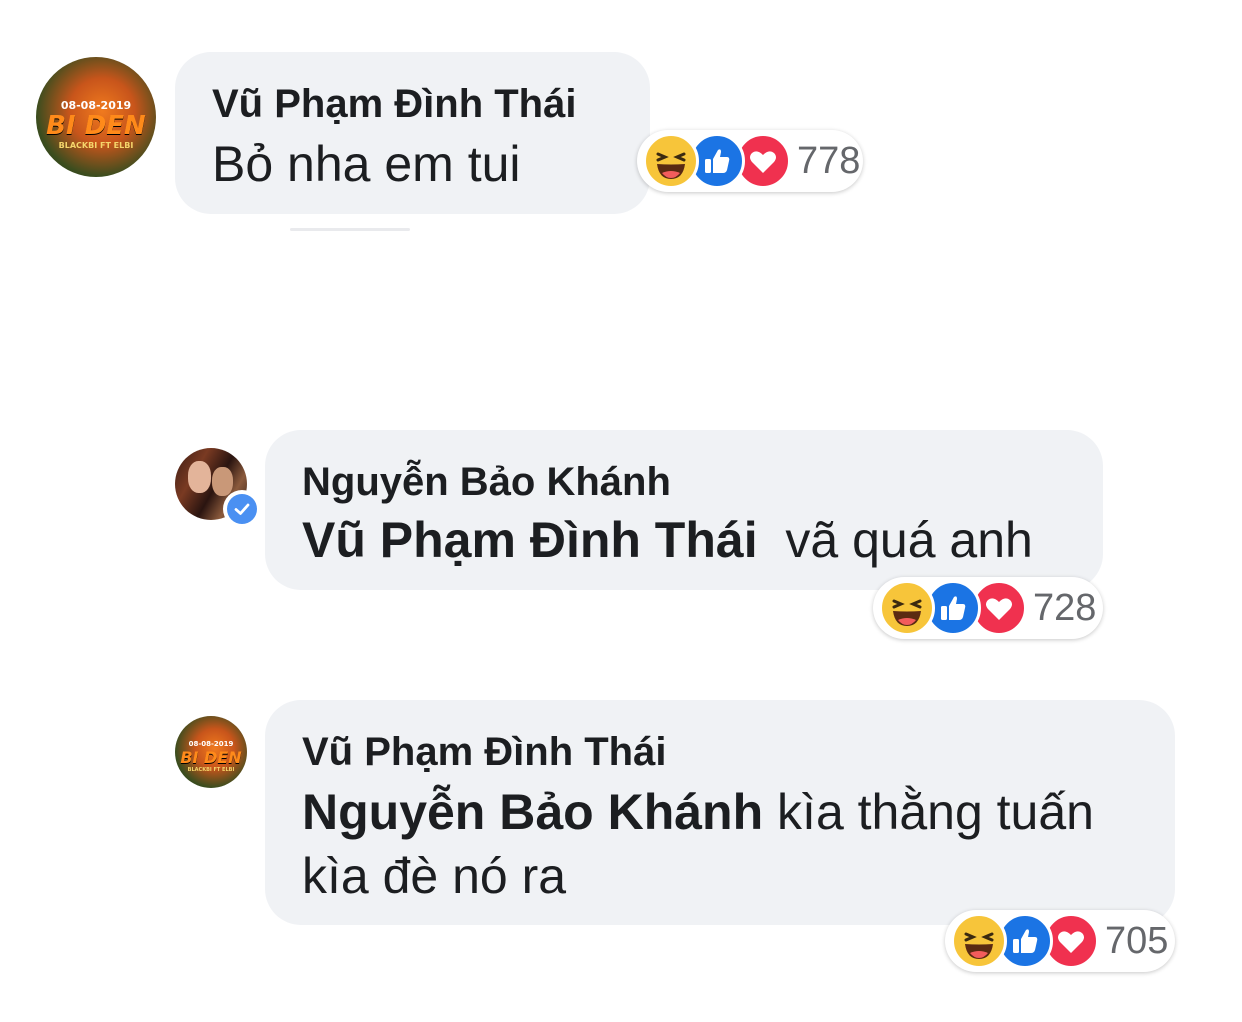 The height and width of the screenshot is (1022, 1242). Describe the element at coordinates (829, 160) in the screenshot. I see `reaction-count: 778` at that location.